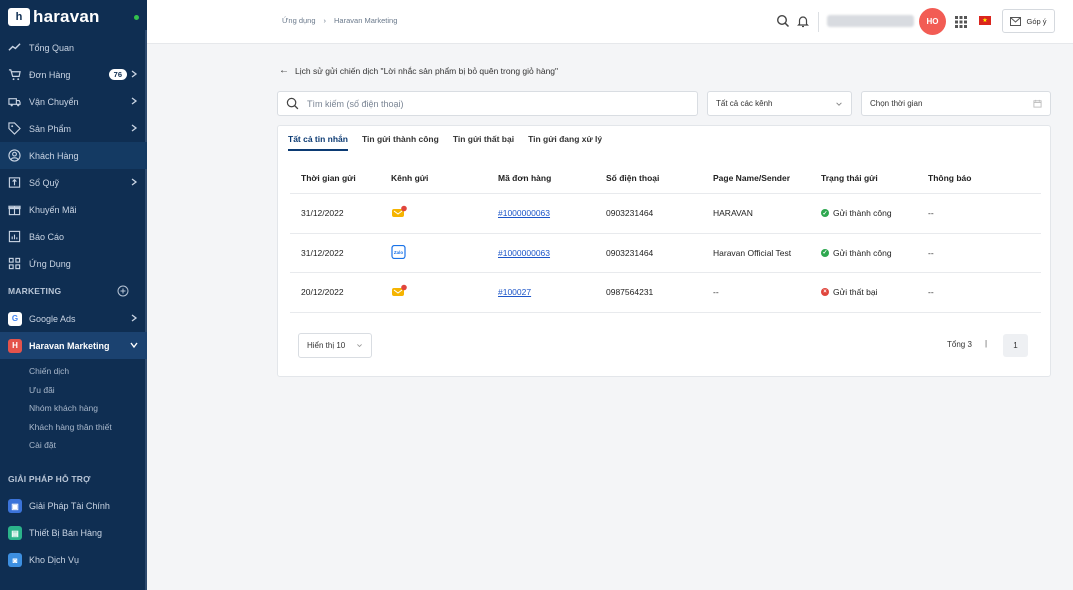 The height and width of the screenshot is (590, 1073). What do you see at coordinates (73, 263) in the screenshot?
I see `sidebar-item-apps: Ứng Dụng` at bounding box center [73, 263].